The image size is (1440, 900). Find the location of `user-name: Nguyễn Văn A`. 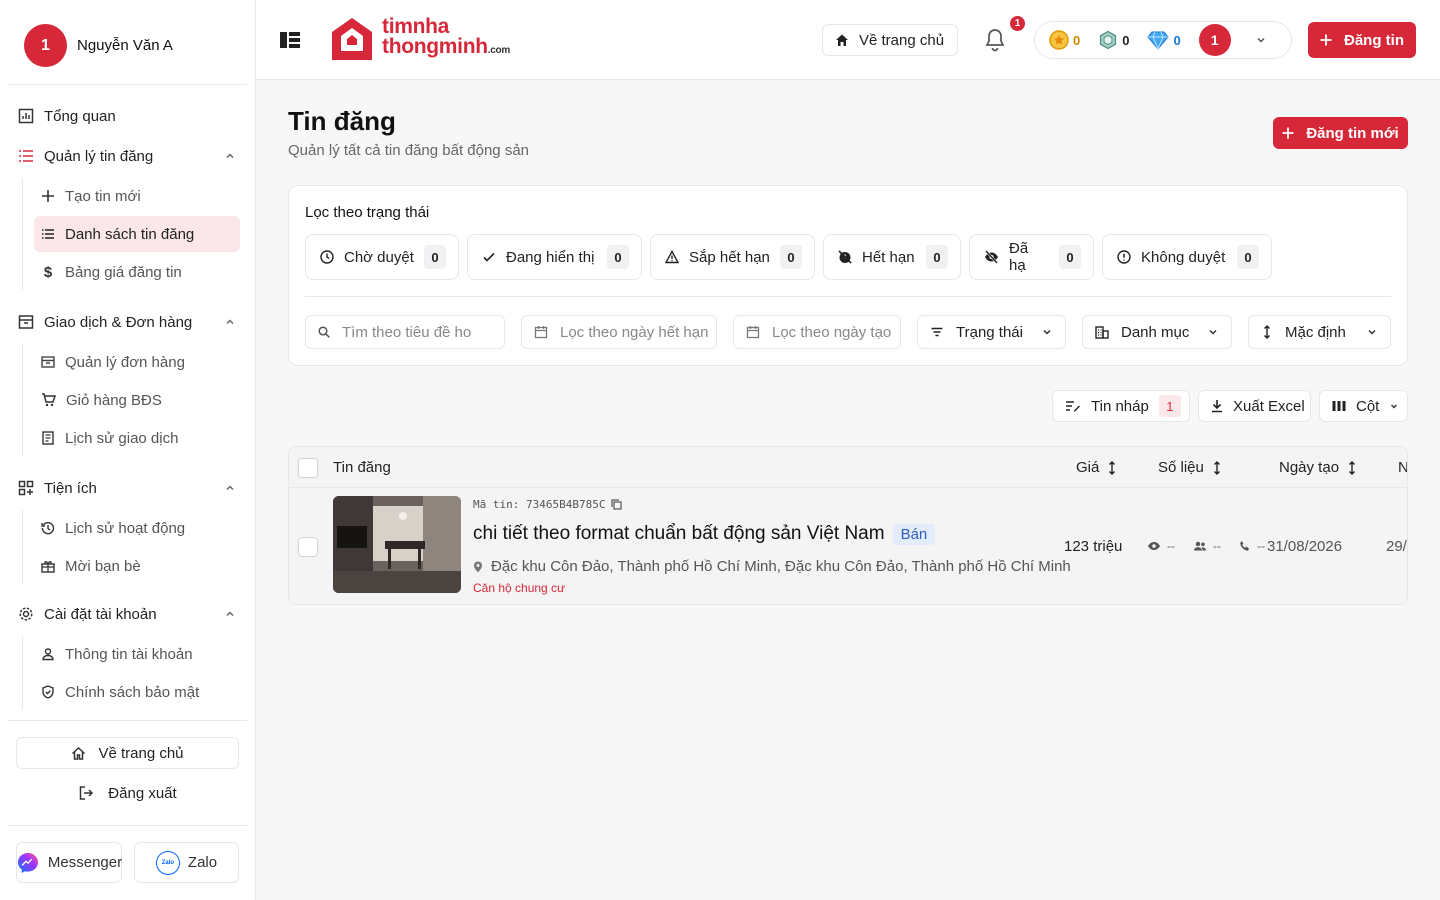

user-name: Nguyễn Văn A is located at coordinates (125, 45).